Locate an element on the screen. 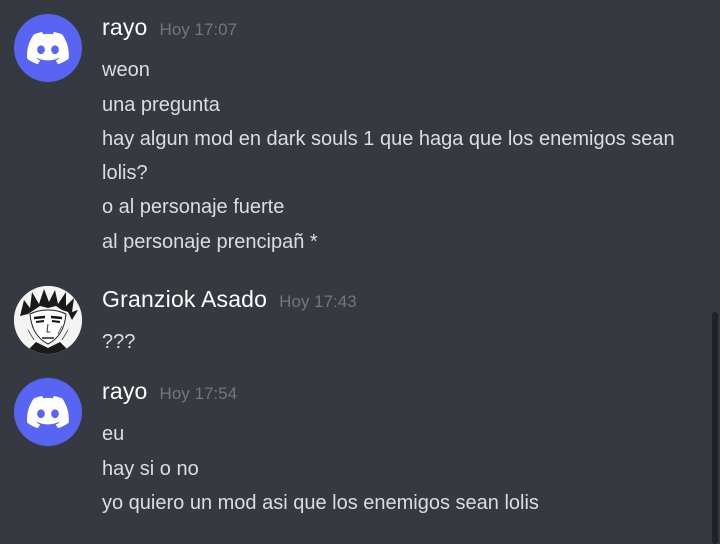 This screenshot has height=544, width=720. message-line: una pregunta is located at coordinates (161, 104).